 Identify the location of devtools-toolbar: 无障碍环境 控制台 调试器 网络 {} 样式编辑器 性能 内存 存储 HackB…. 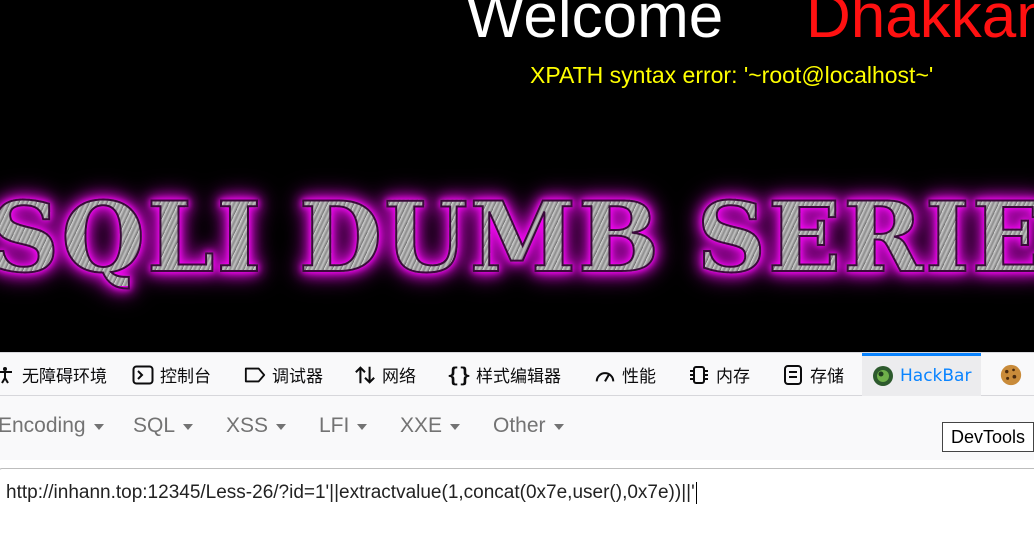
(517, 374).